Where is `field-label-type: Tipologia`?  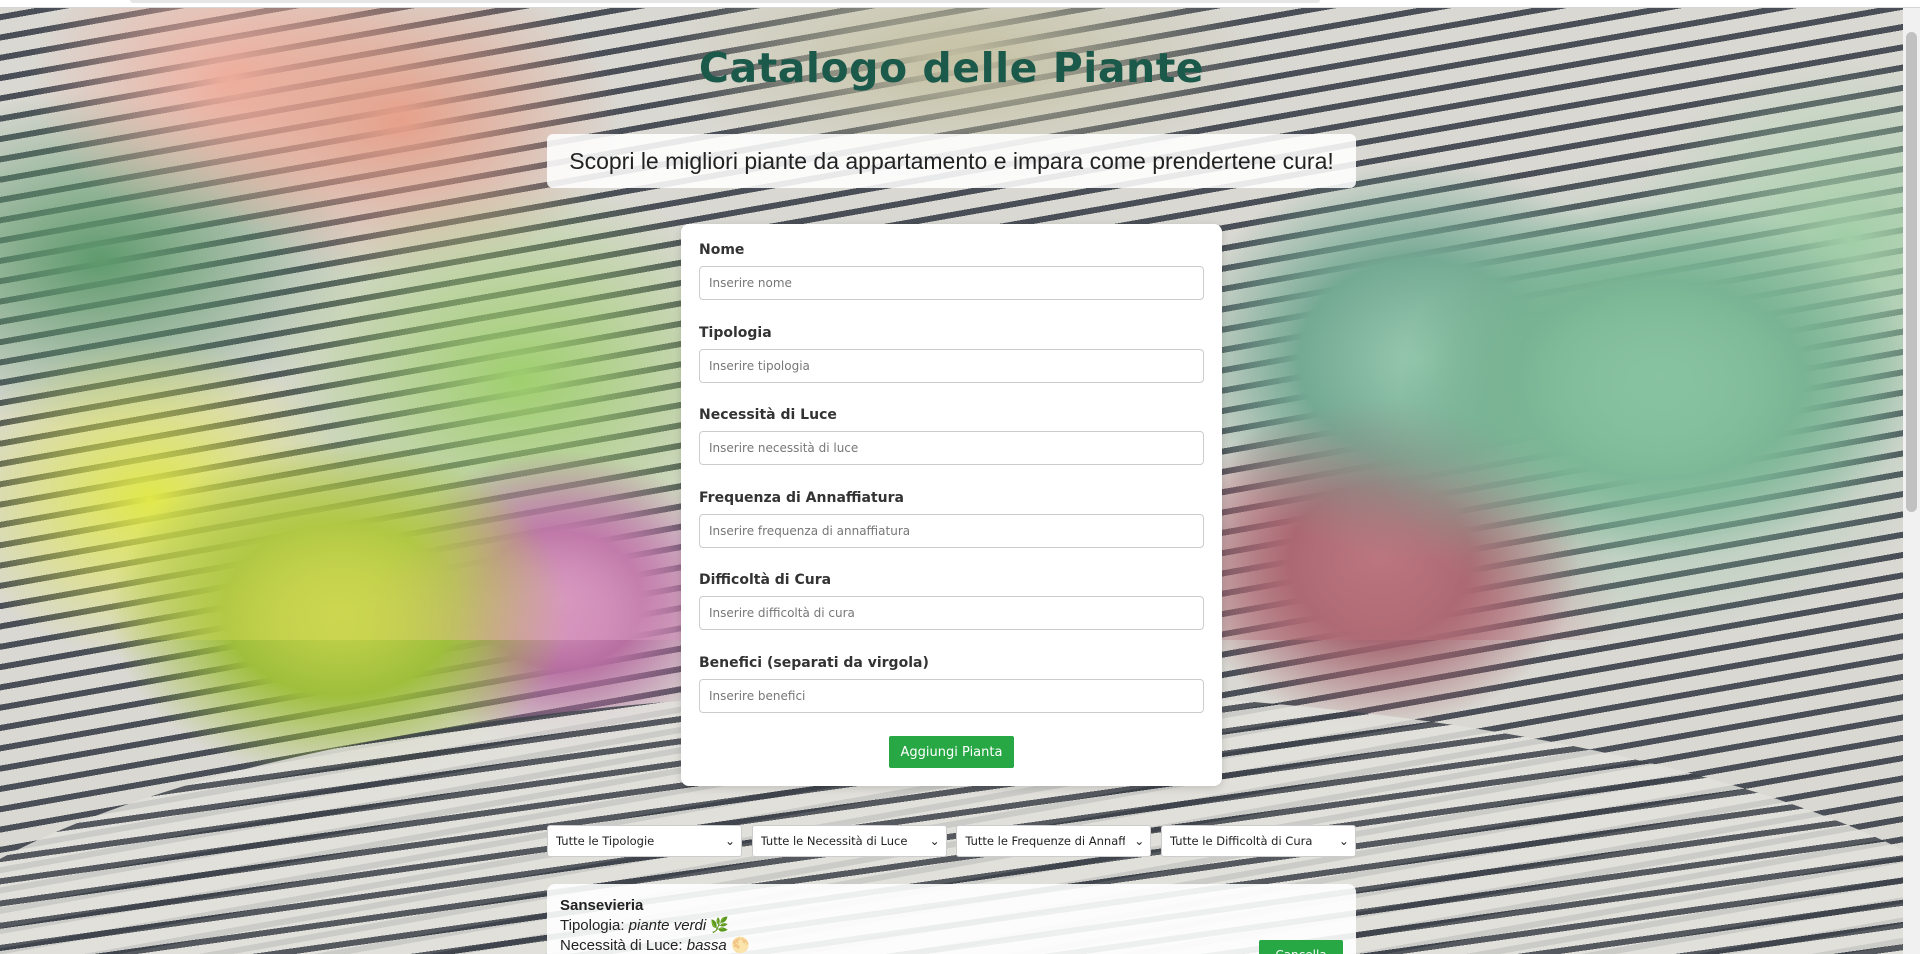 field-label-type: Tipologia is located at coordinates (735, 332).